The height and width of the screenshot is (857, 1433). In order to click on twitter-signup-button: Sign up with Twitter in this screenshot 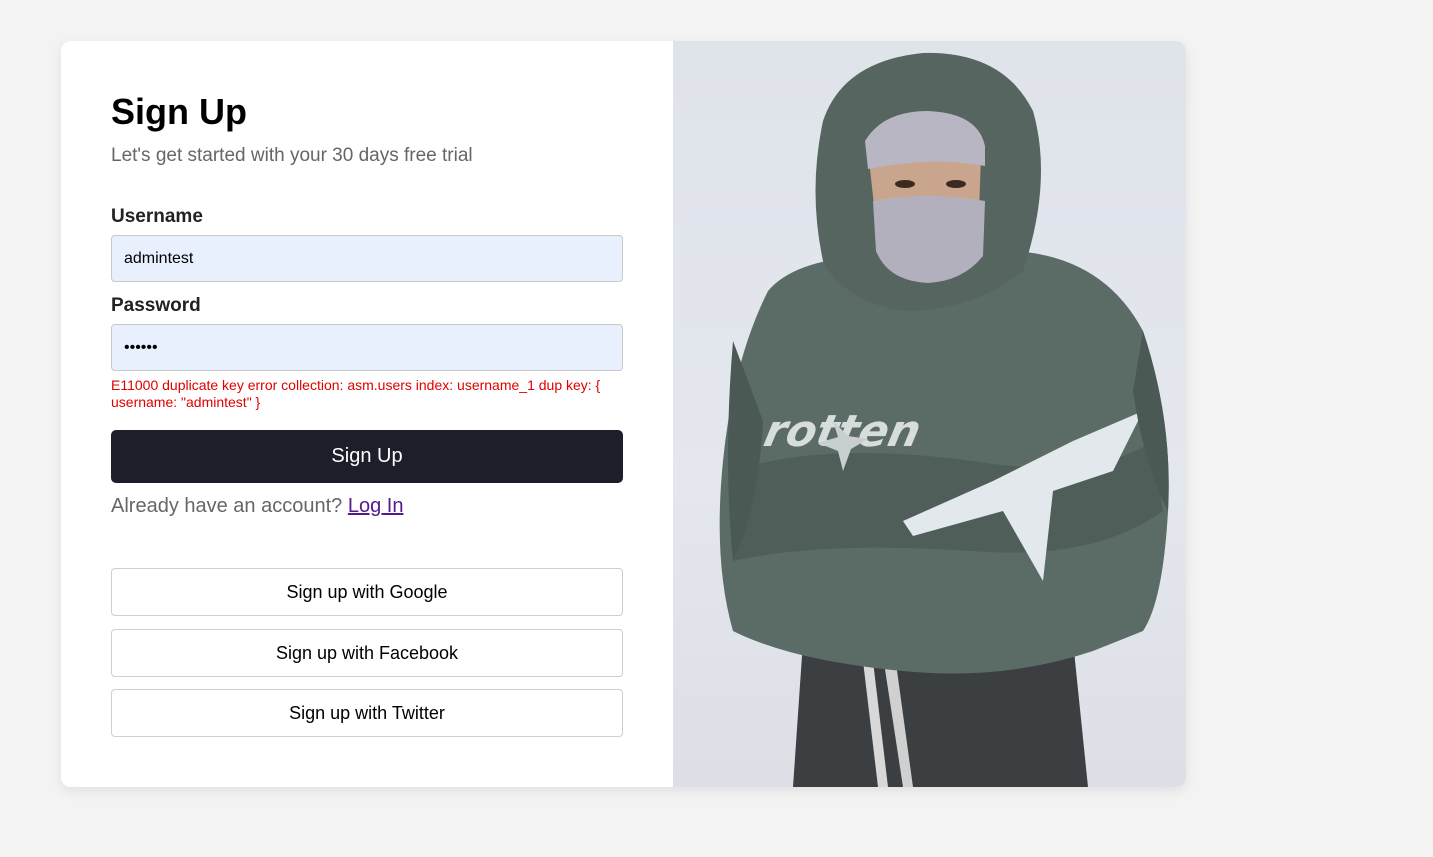, I will do `click(367, 713)`.